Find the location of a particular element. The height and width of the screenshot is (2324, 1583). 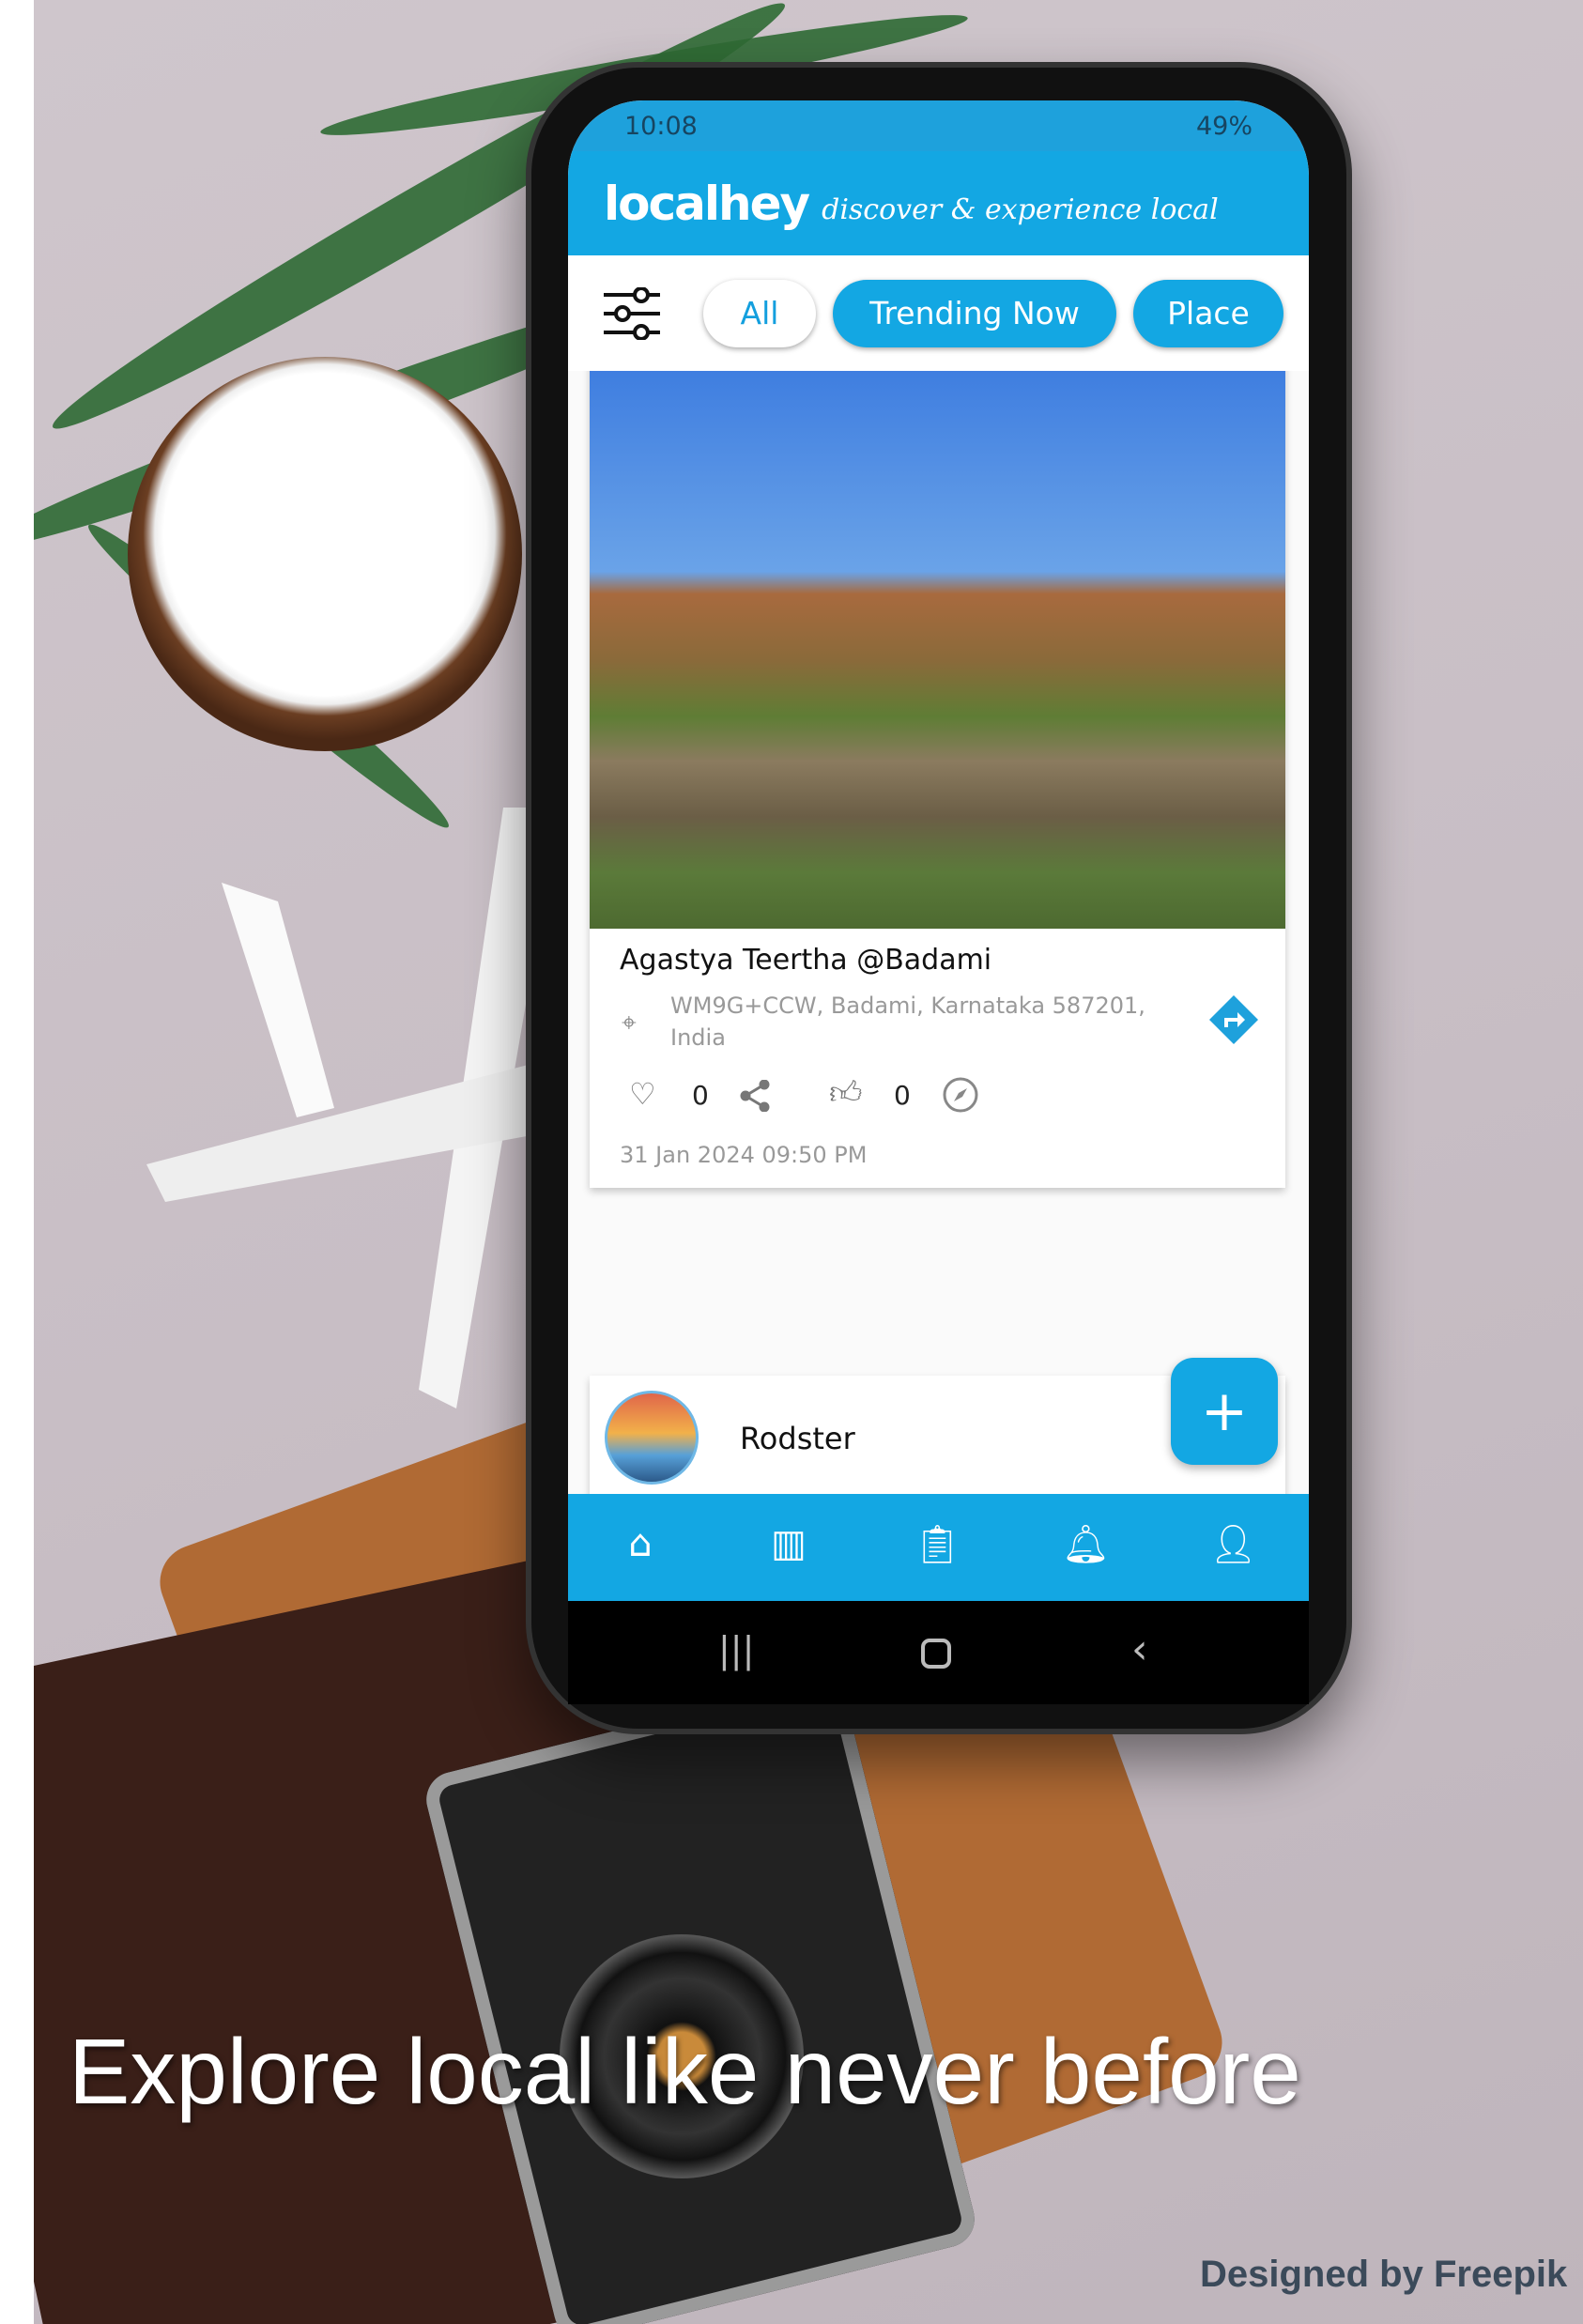

user-icon: 👤︎ is located at coordinates (1233, 1545).